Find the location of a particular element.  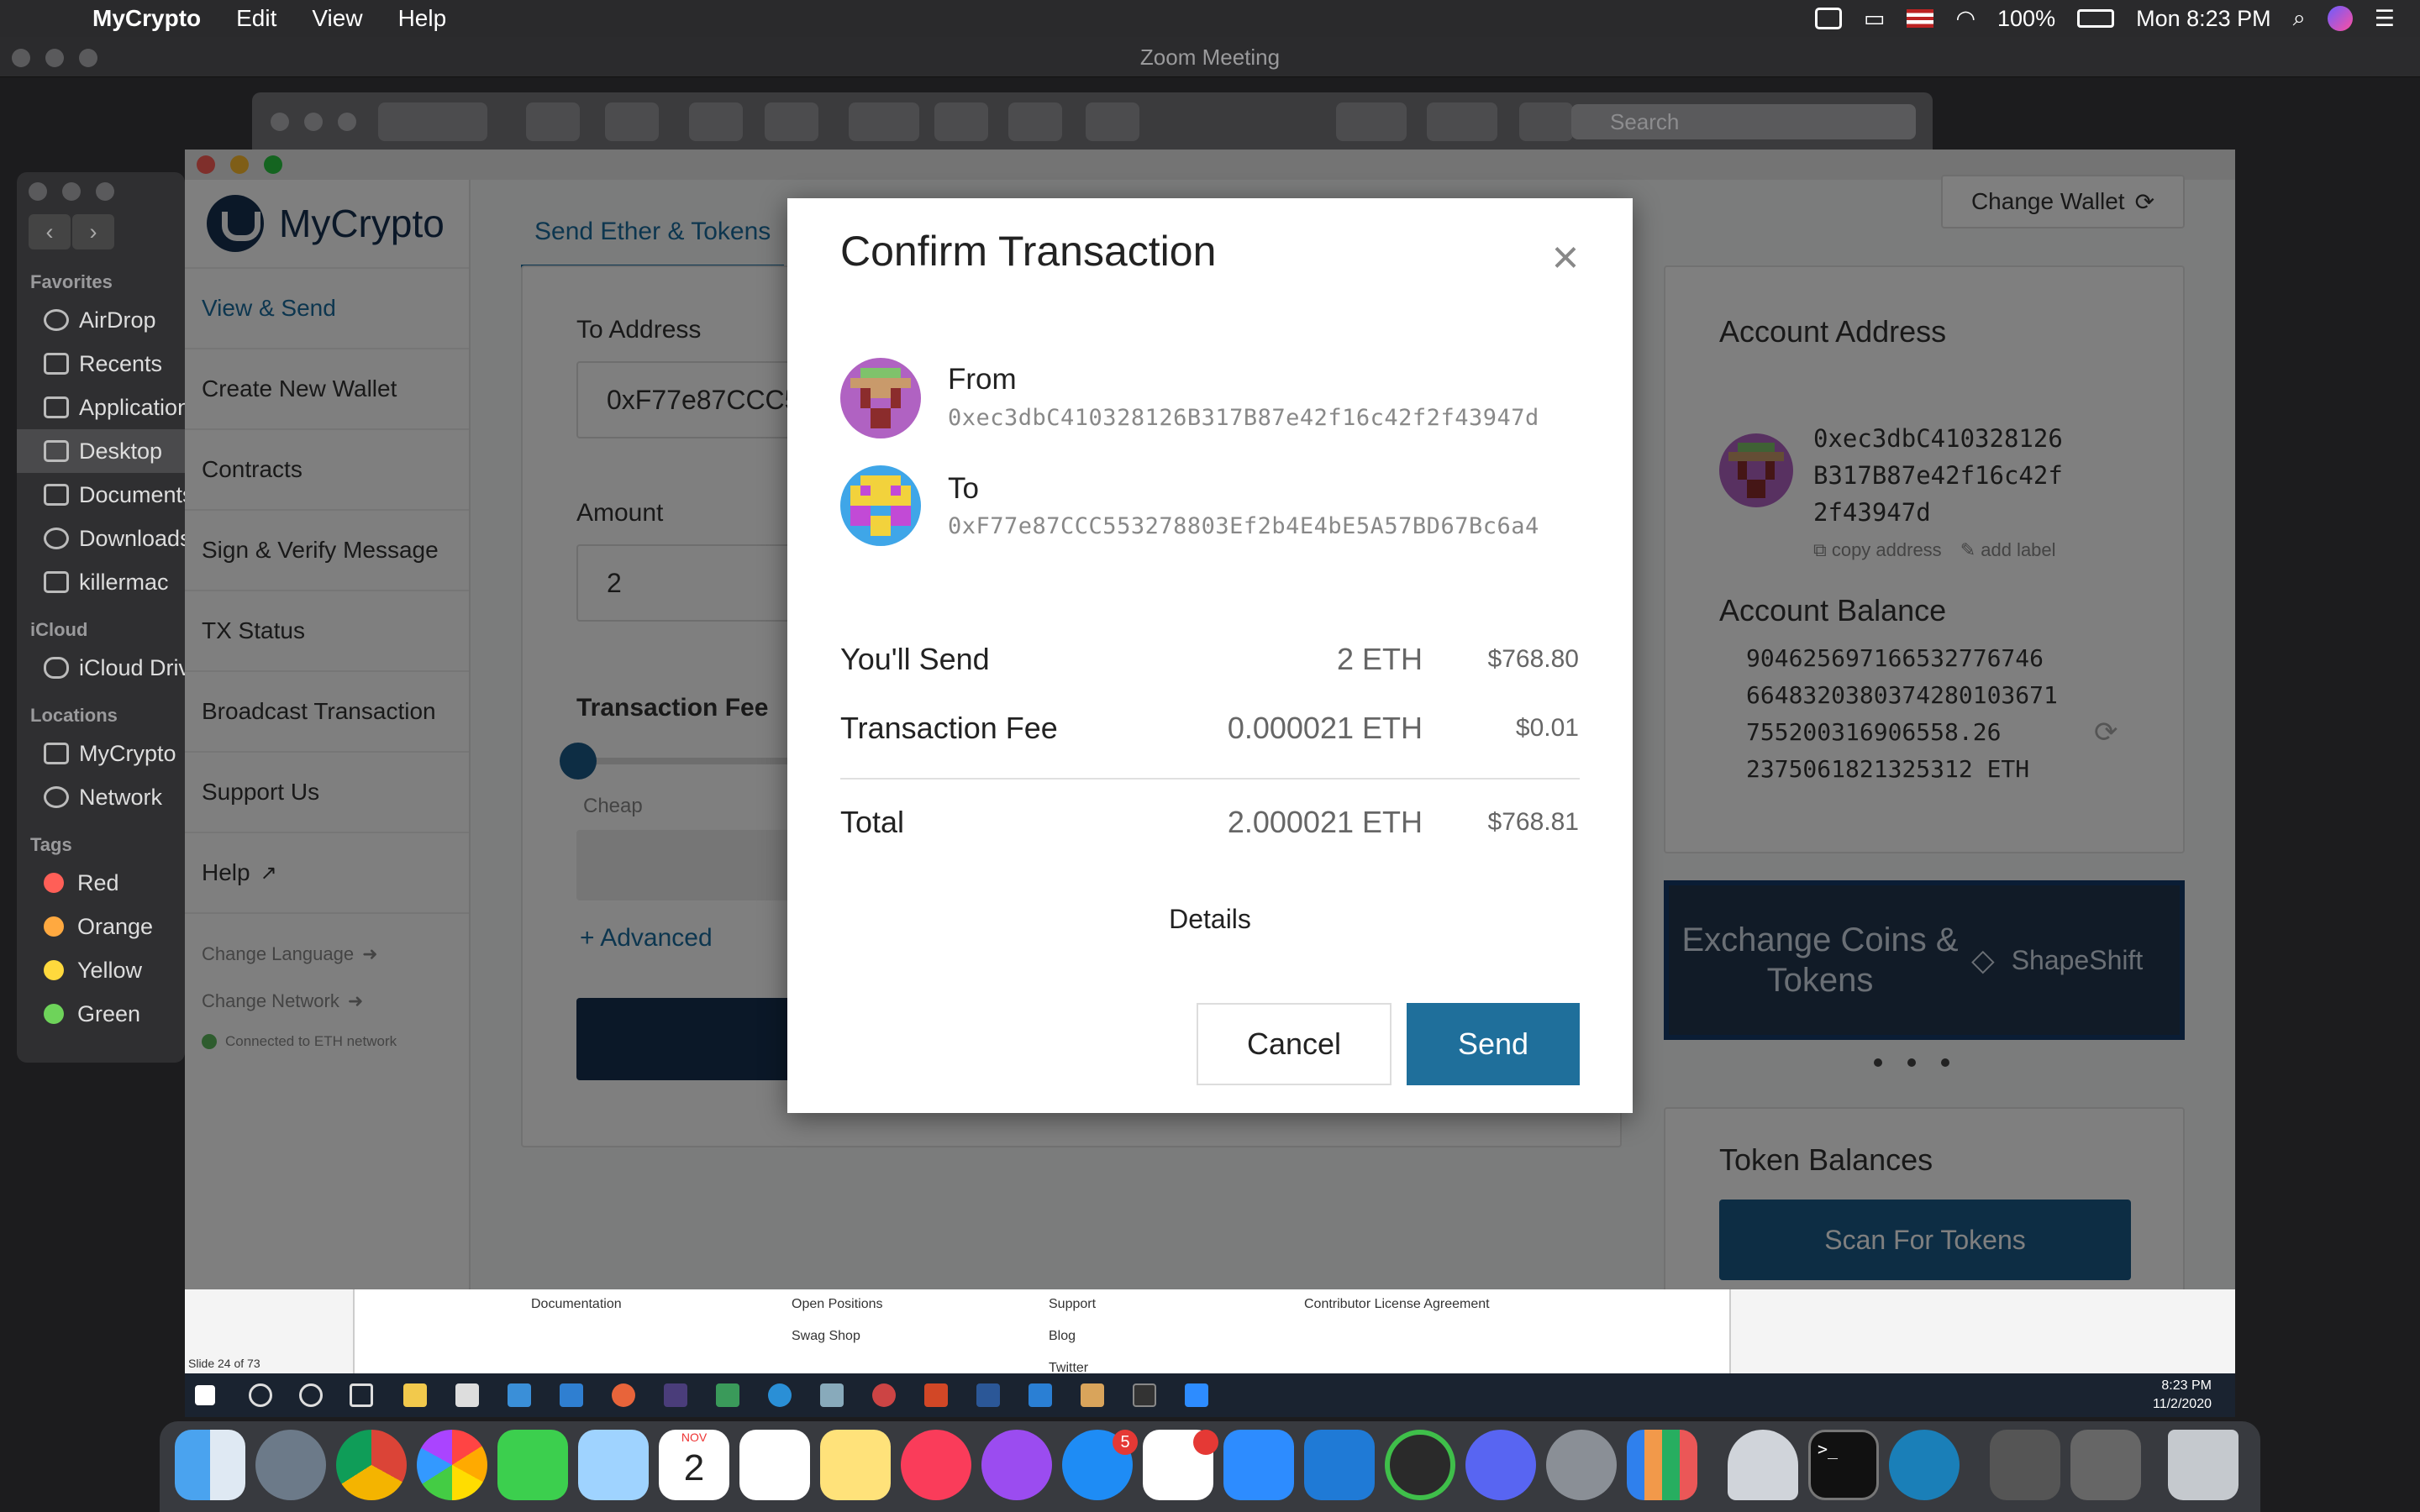

windows-start-icon is located at coordinates (205, 1395).